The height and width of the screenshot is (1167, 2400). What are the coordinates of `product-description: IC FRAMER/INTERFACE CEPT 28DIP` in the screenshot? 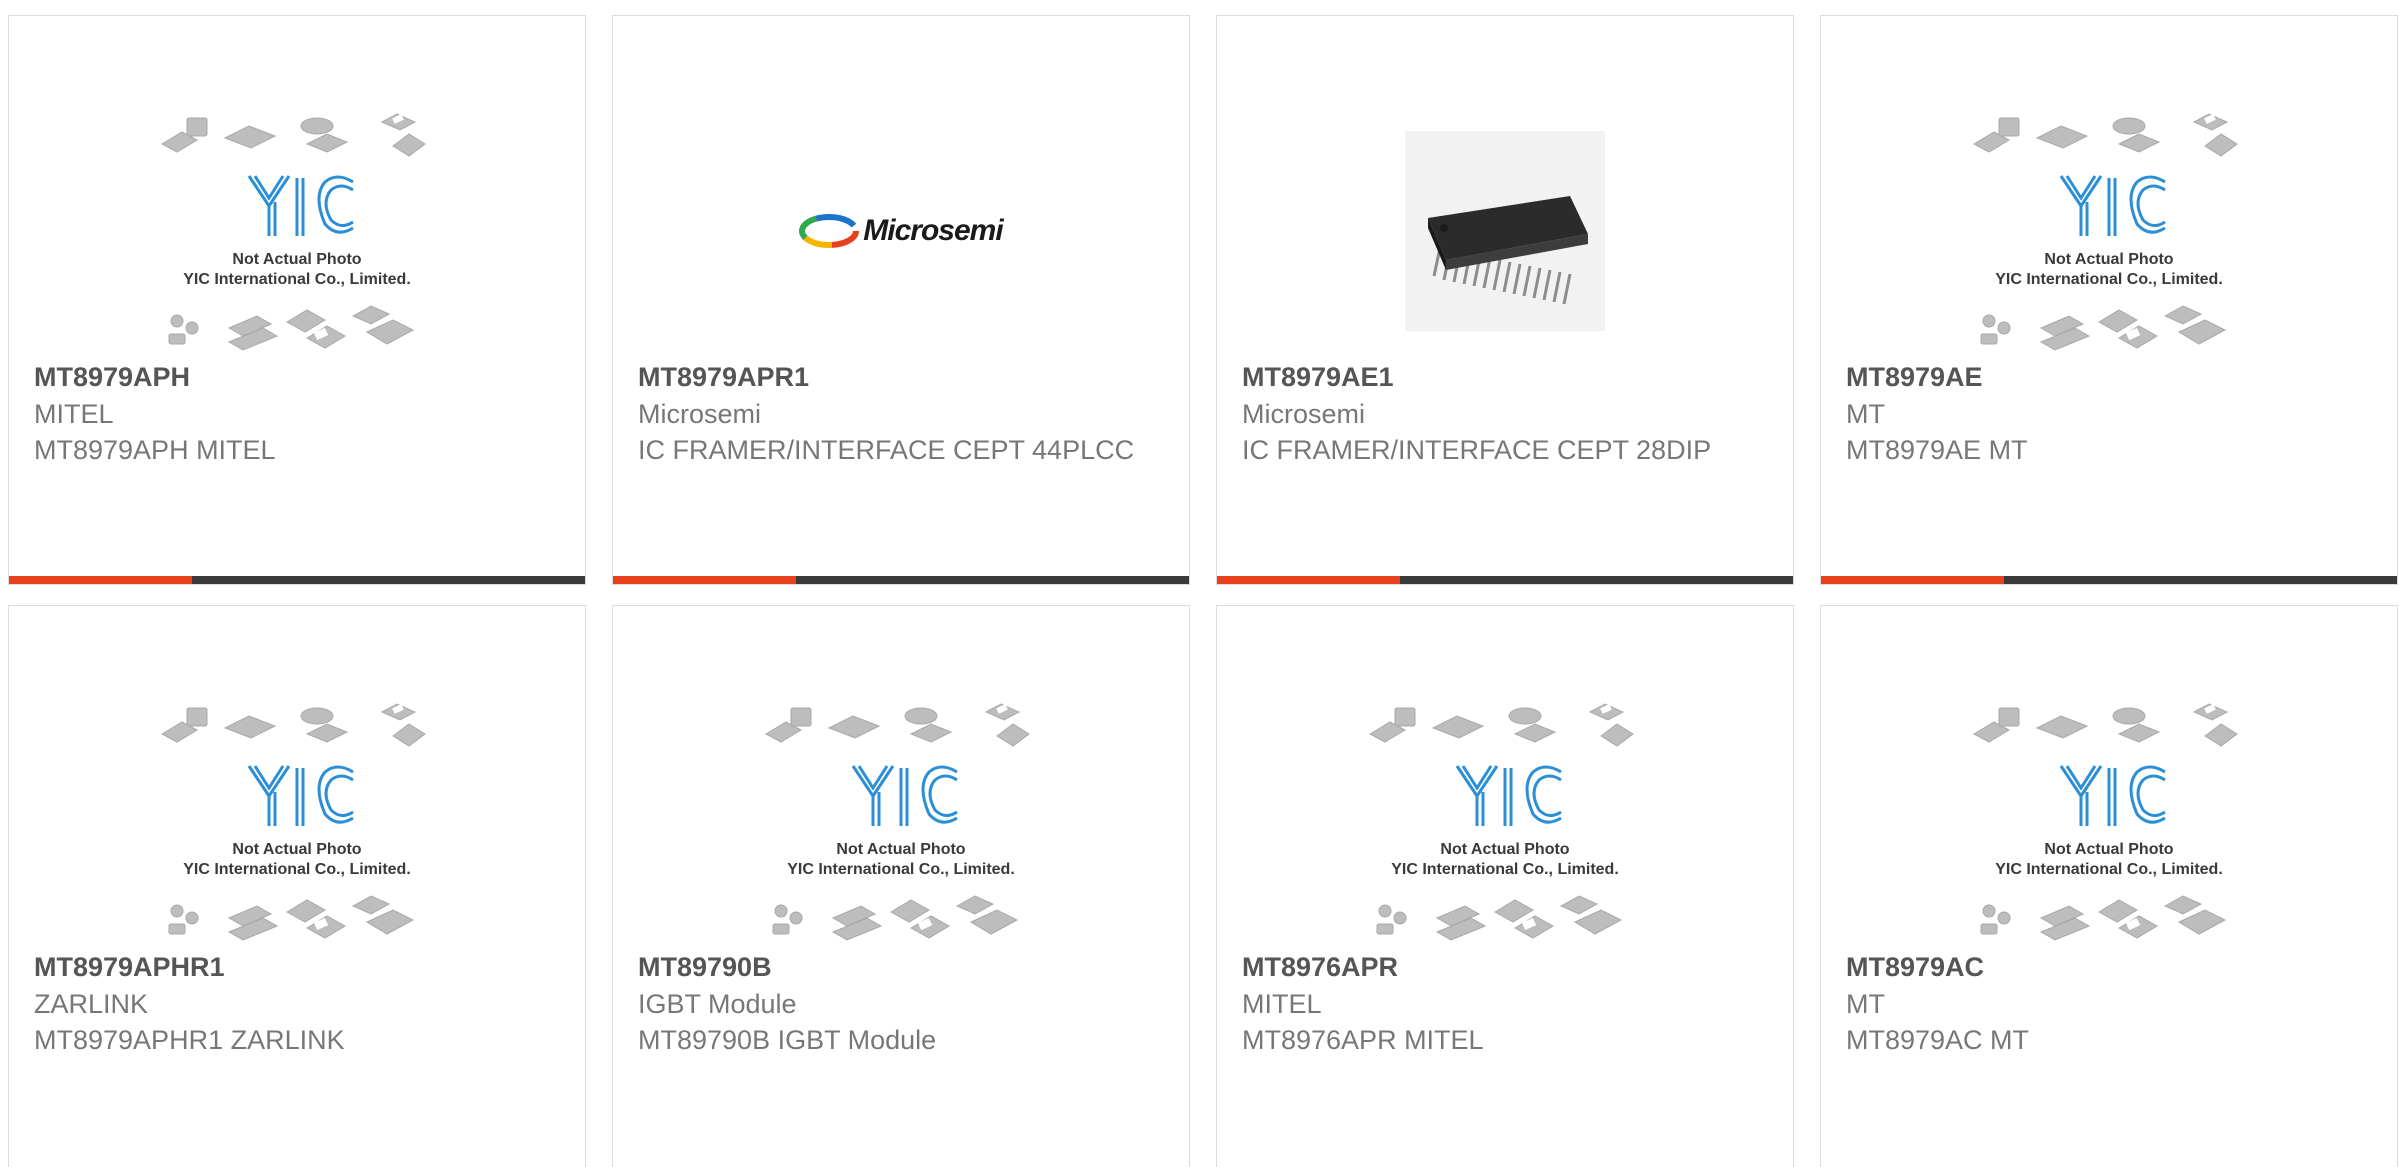 It's located at (1477, 450).